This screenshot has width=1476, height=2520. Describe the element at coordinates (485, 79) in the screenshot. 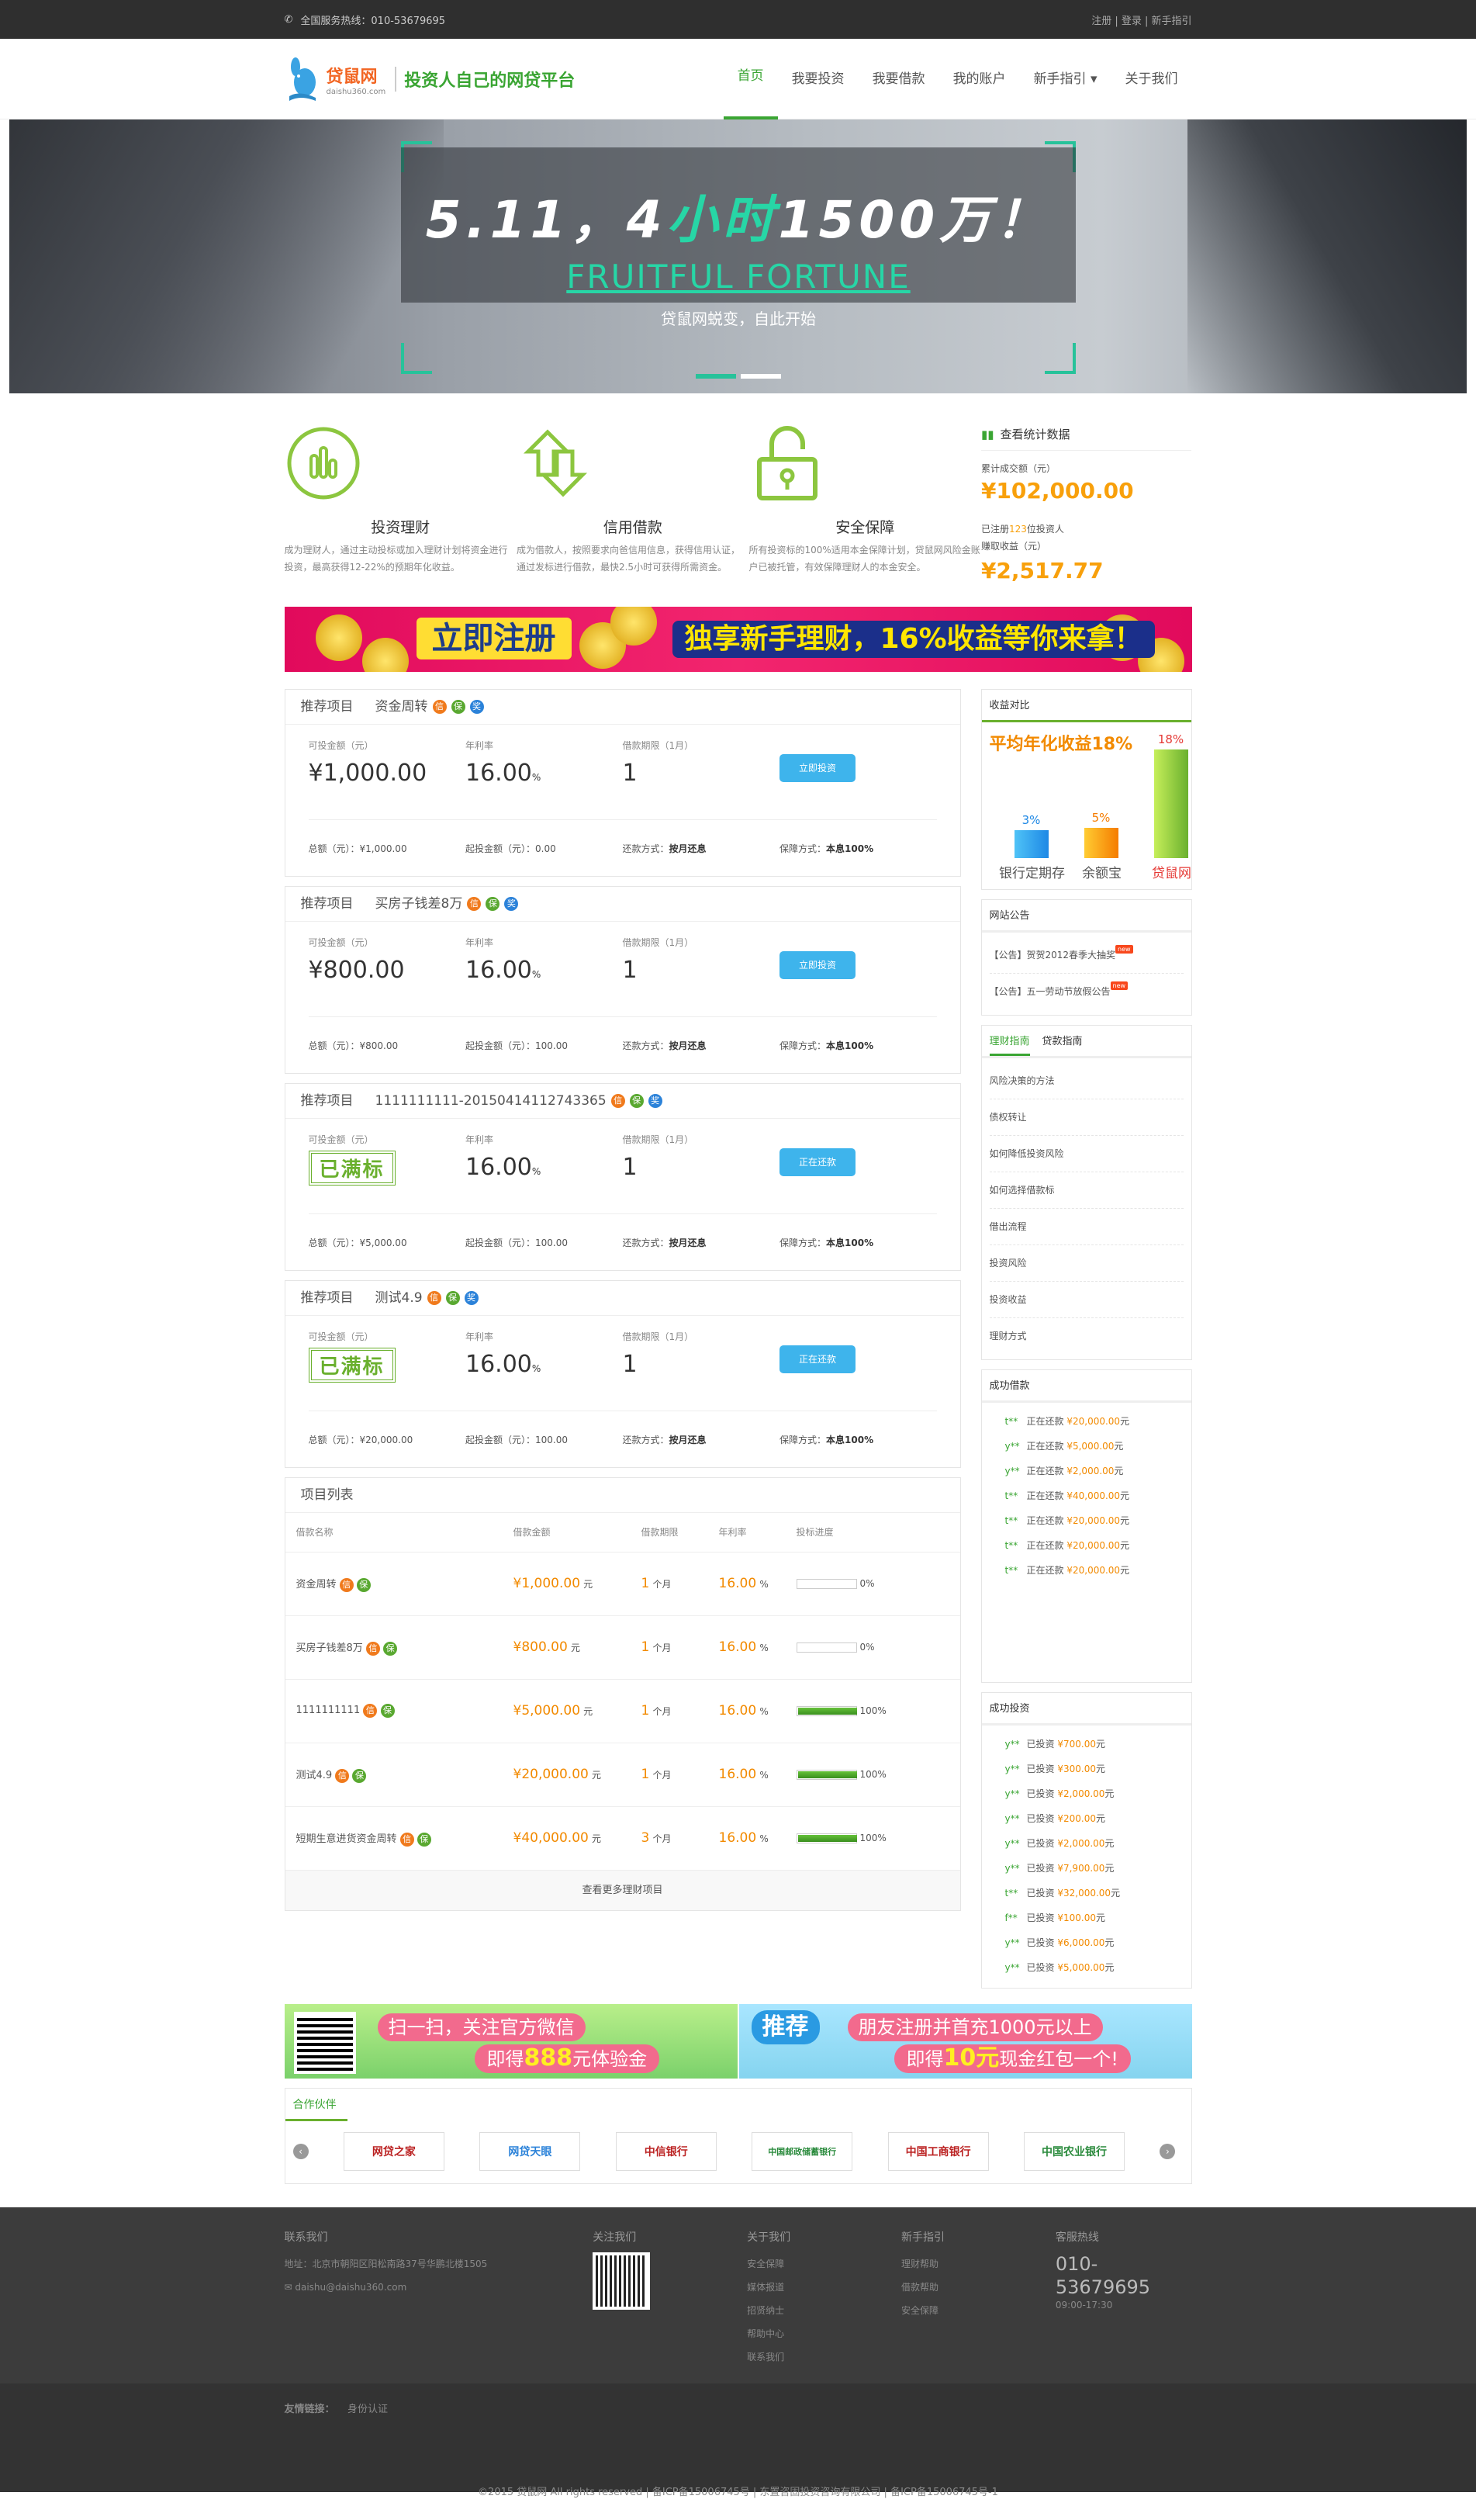

I see `brand-slogan: 投资人自己的网贷平台` at that location.